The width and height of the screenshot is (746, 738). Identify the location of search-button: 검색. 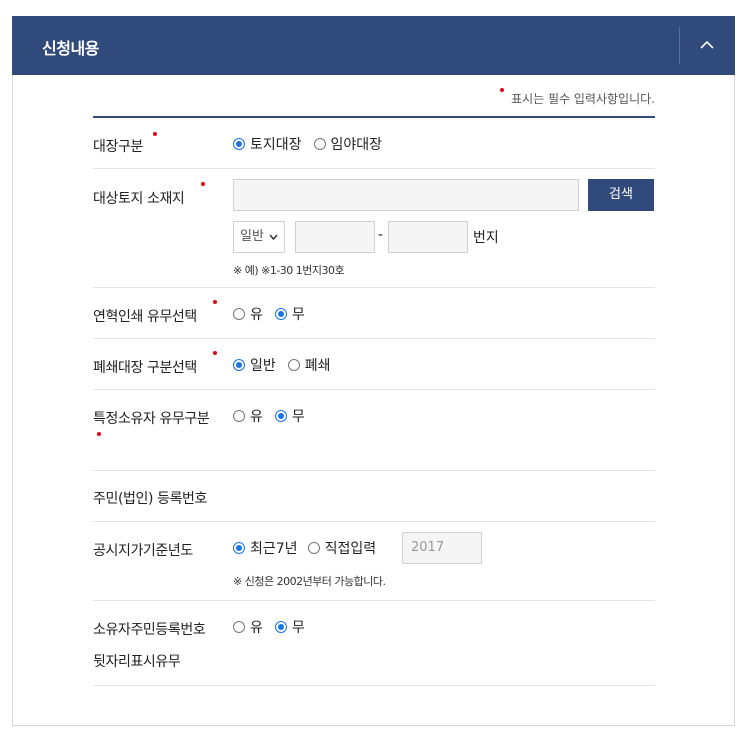
(621, 195).